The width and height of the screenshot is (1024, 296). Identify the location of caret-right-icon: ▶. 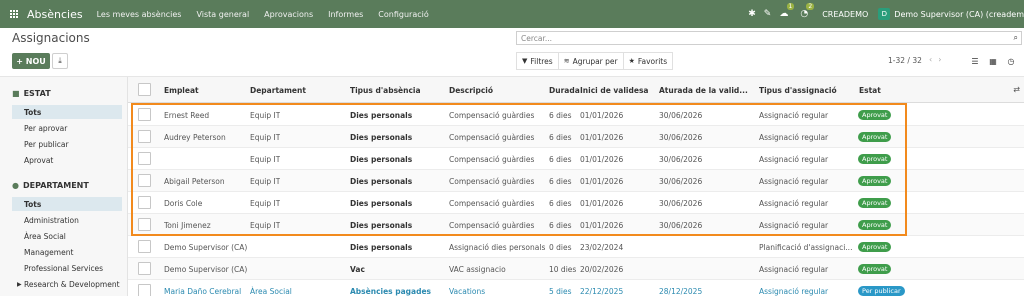
(19, 284).